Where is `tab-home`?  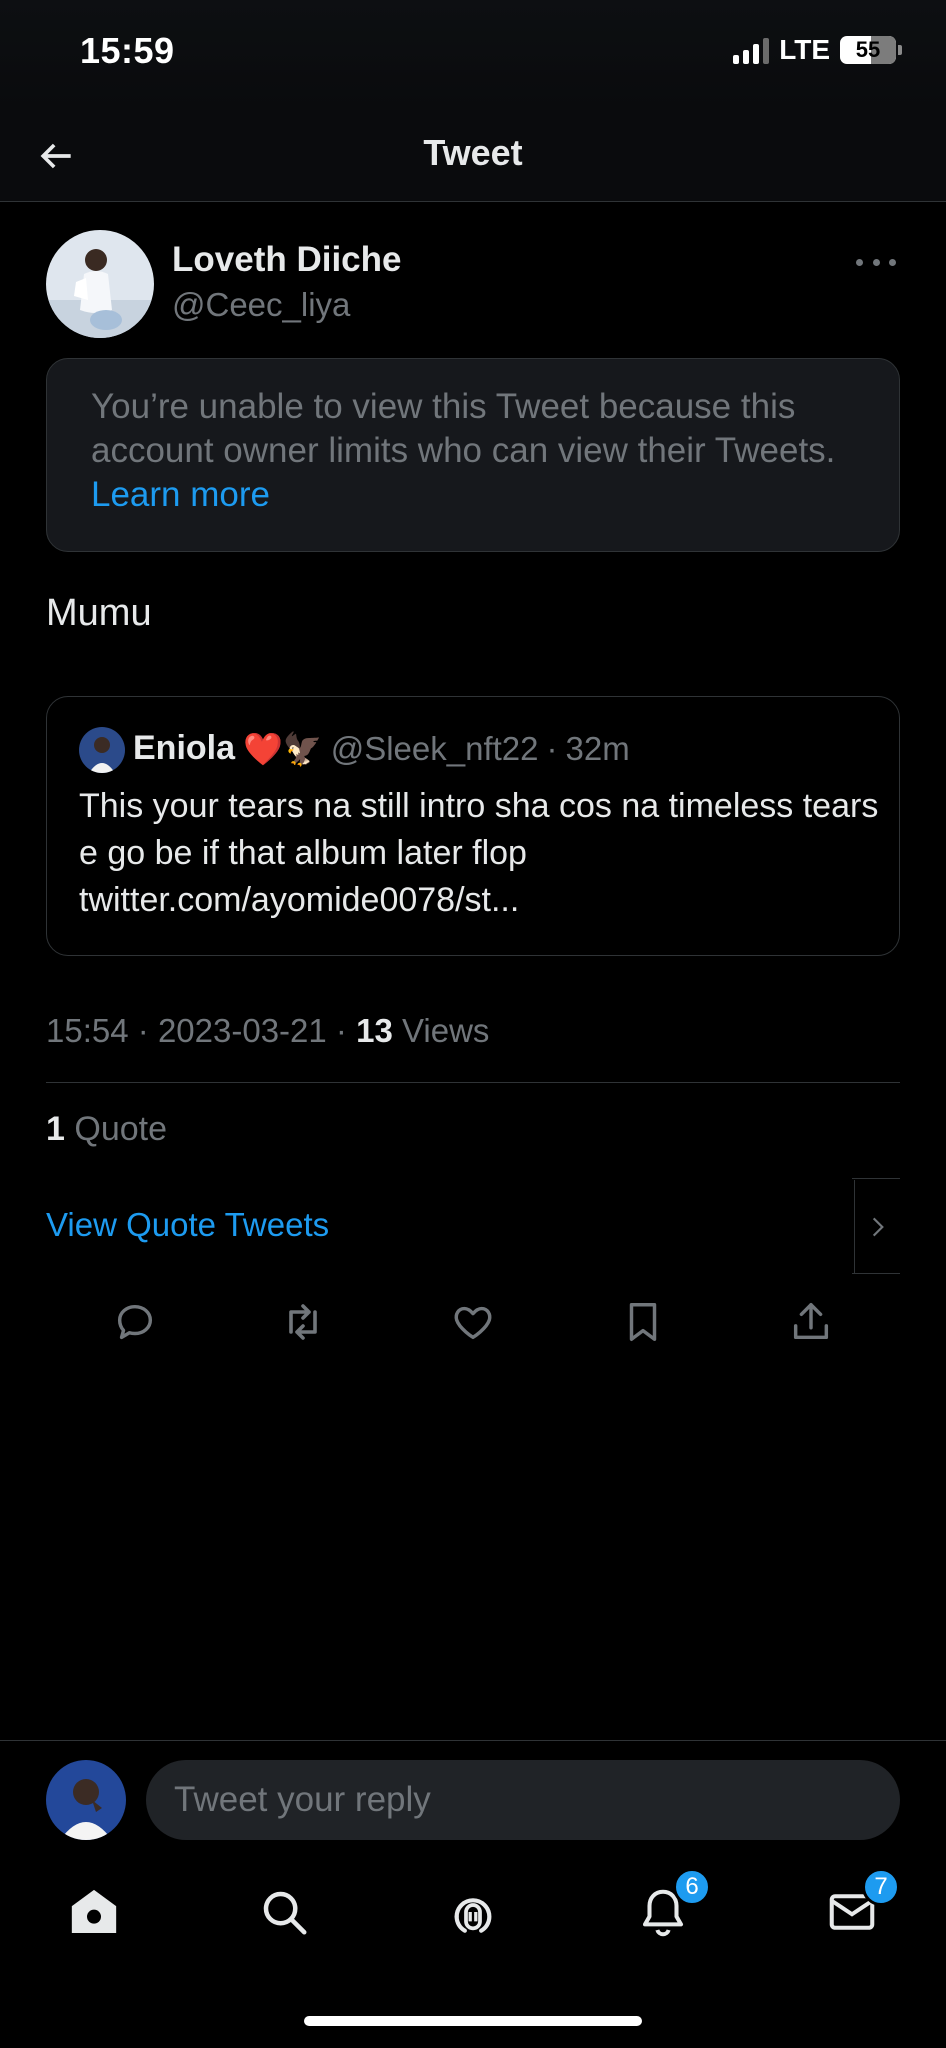 tab-home is located at coordinates (94, 1912).